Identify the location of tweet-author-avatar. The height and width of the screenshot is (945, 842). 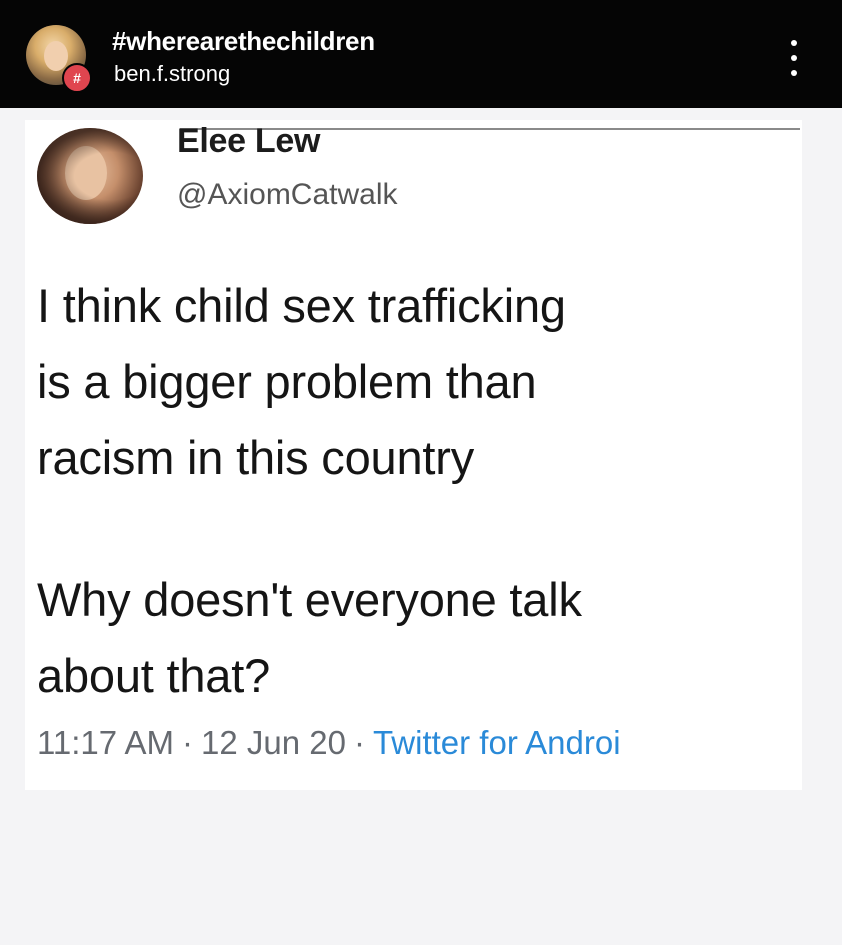
(90, 176).